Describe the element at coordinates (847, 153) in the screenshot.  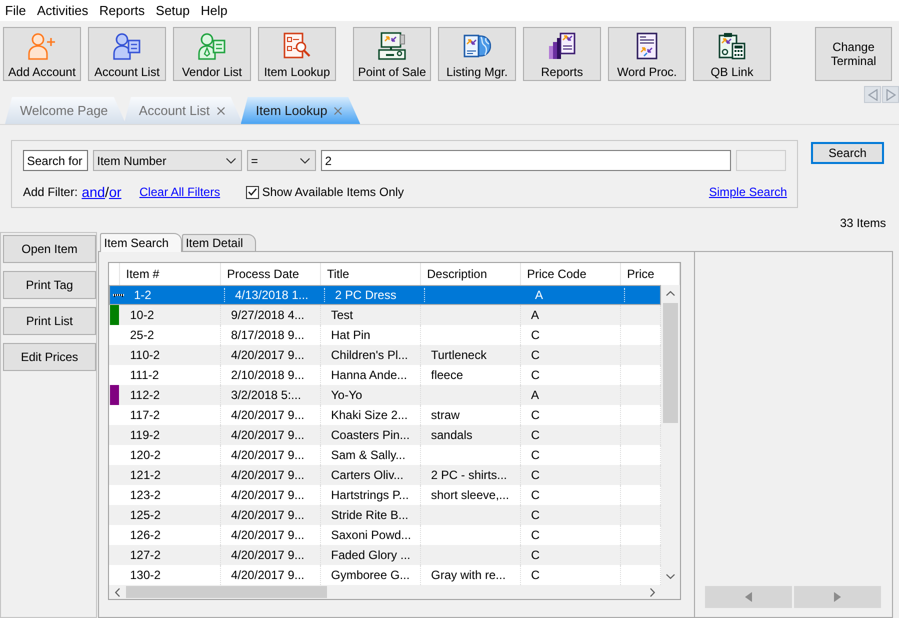
I see `search-button: Search` at that location.